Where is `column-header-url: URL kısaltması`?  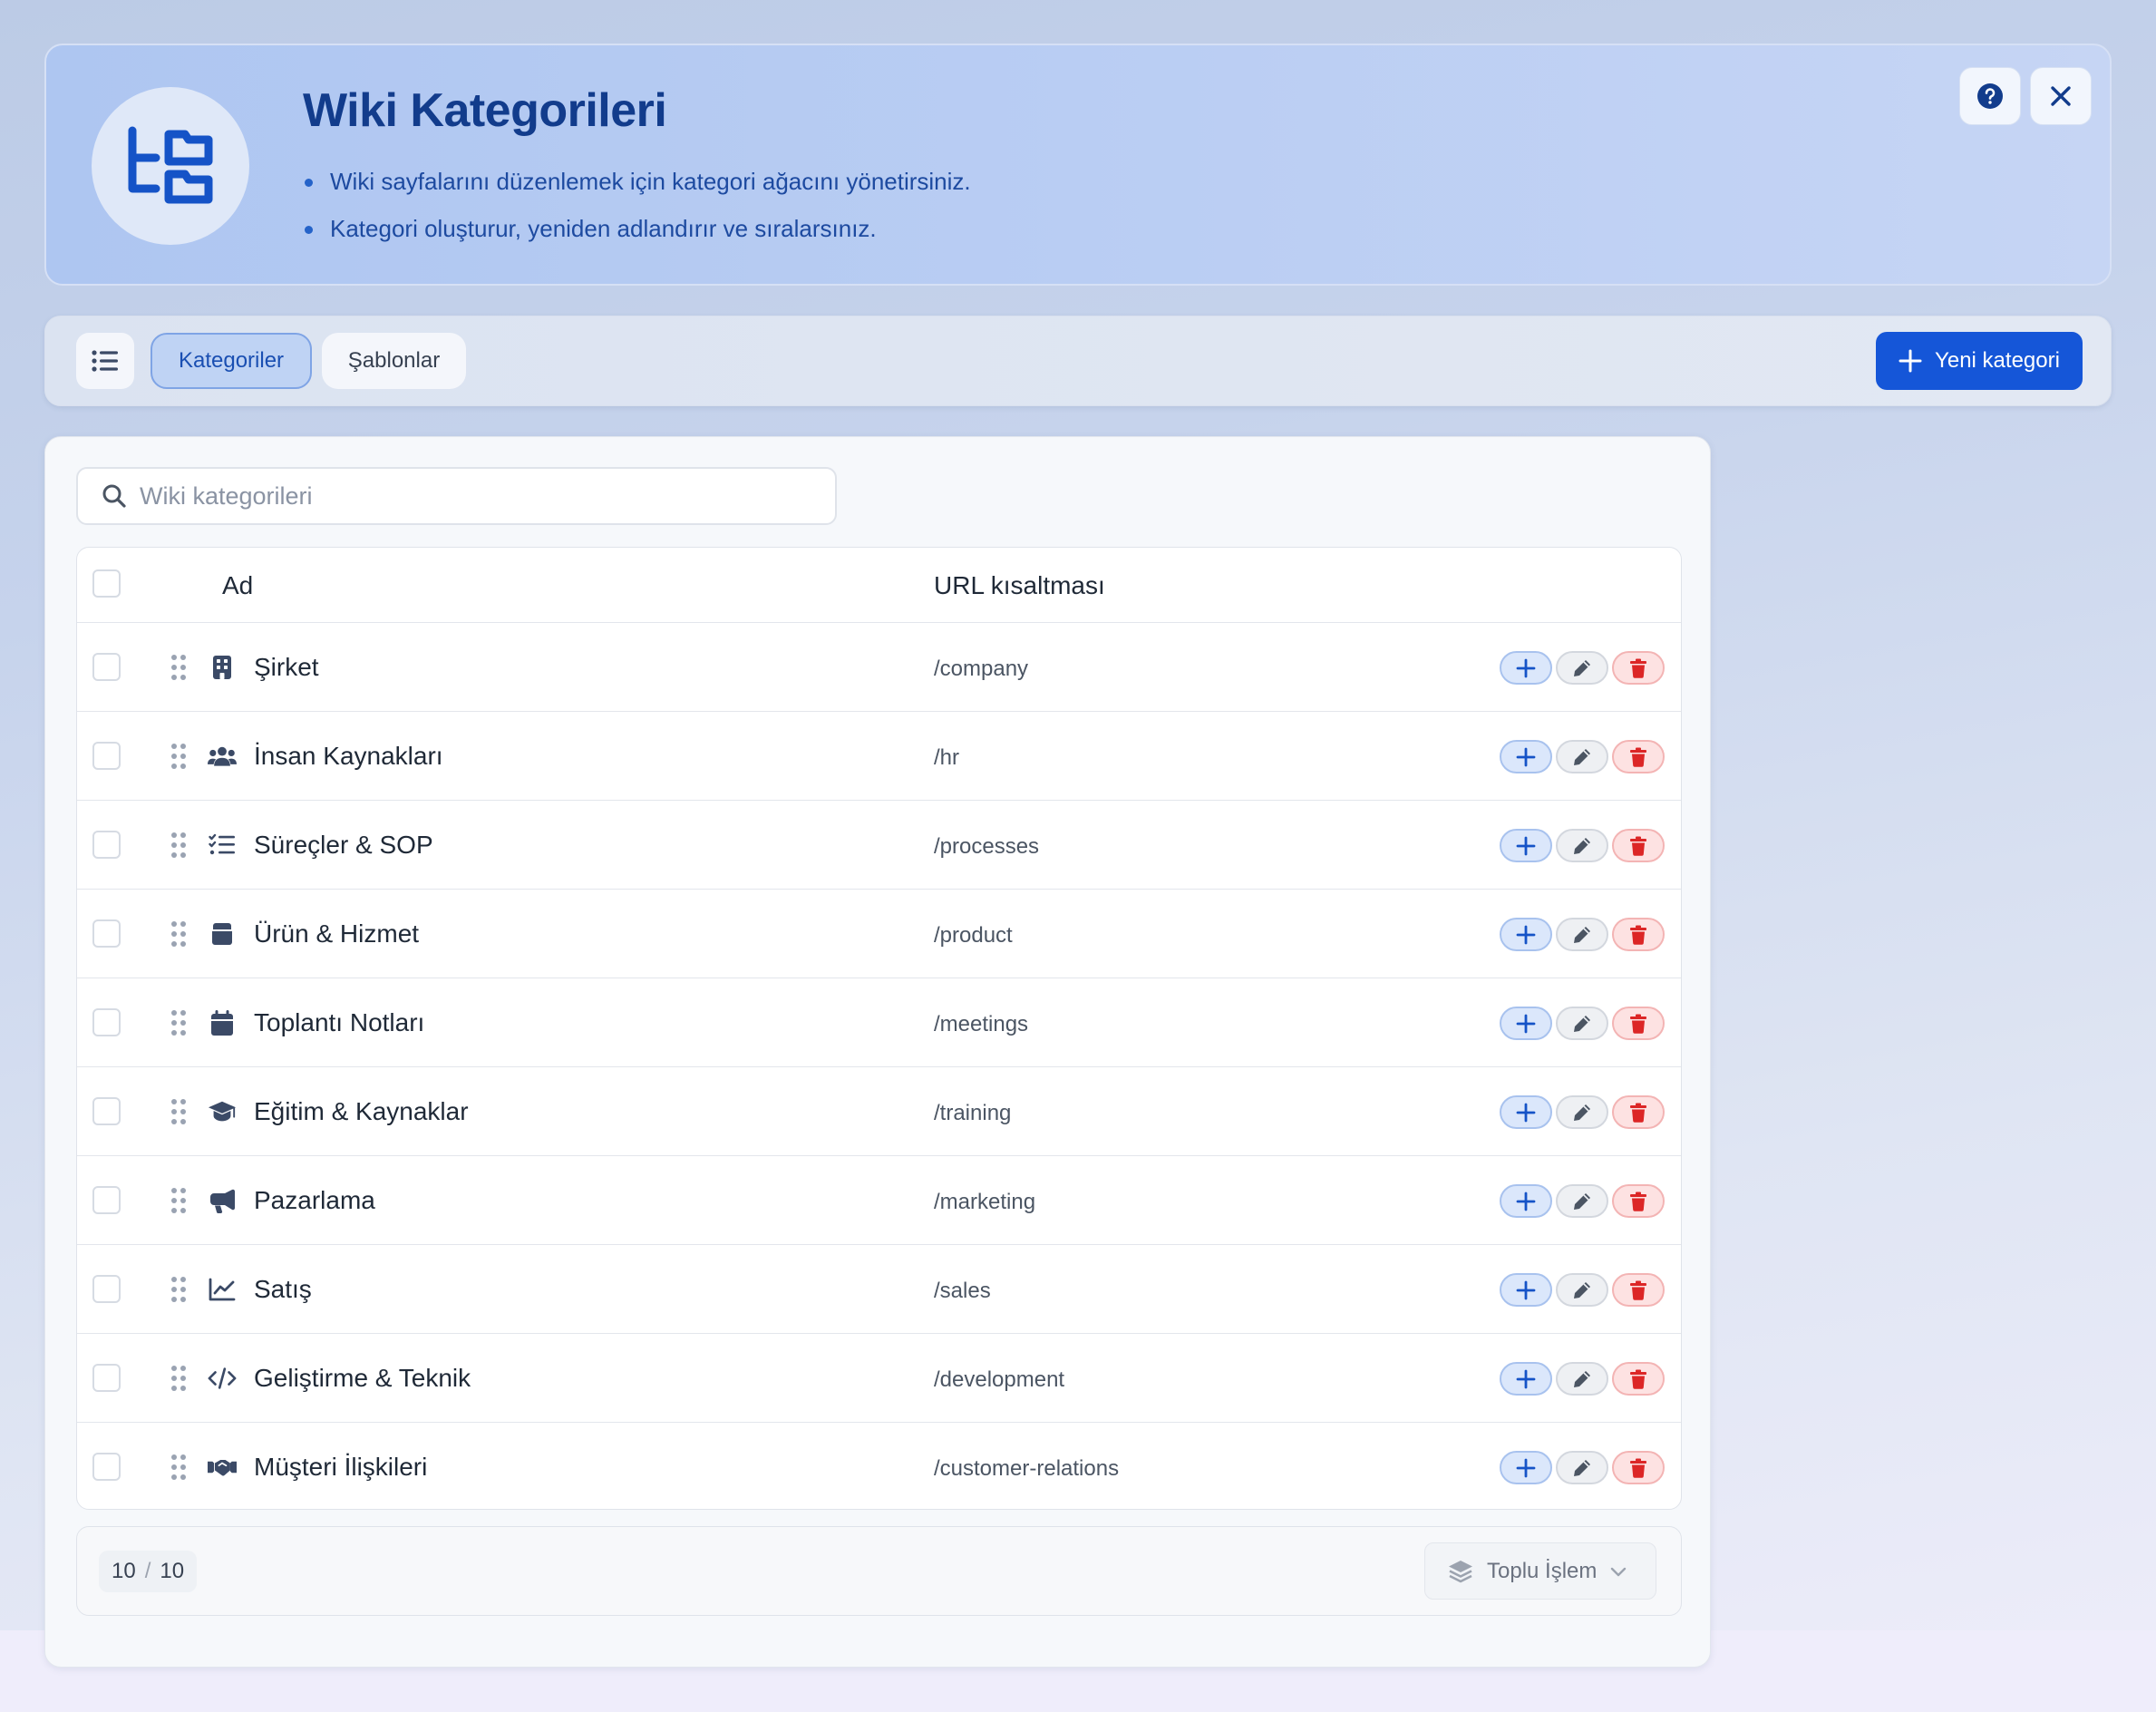 column-header-url: URL kısaltması is located at coordinates (1019, 585).